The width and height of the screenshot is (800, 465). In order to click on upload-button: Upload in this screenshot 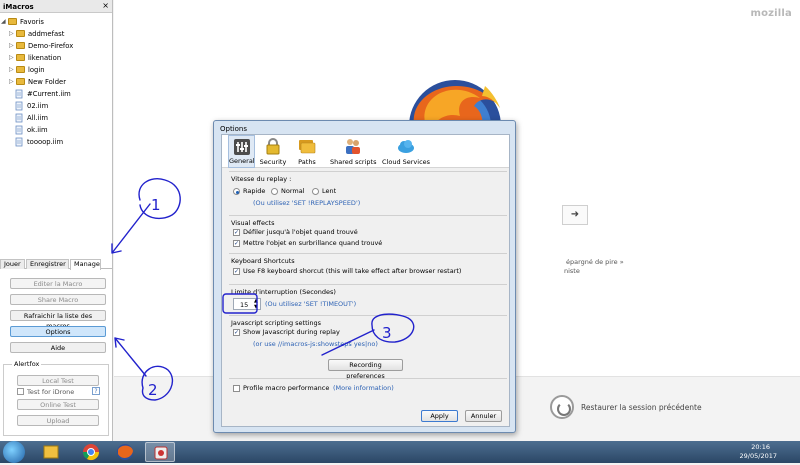, I will do `click(58, 420)`.